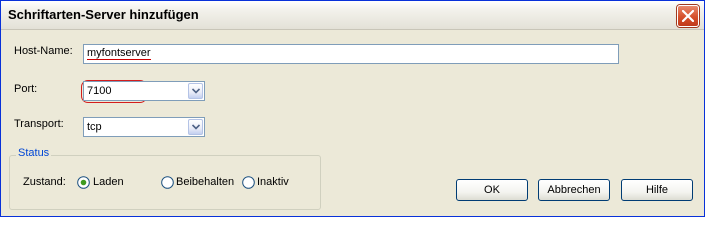  Describe the element at coordinates (44, 182) in the screenshot. I see `zustand-label: Zustand:` at that location.